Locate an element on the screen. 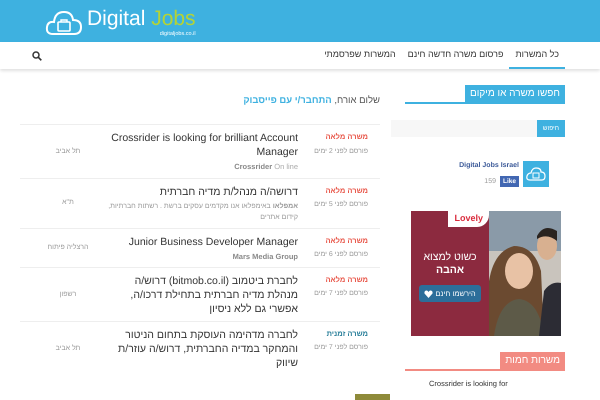  heart-icon is located at coordinates (429, 294).